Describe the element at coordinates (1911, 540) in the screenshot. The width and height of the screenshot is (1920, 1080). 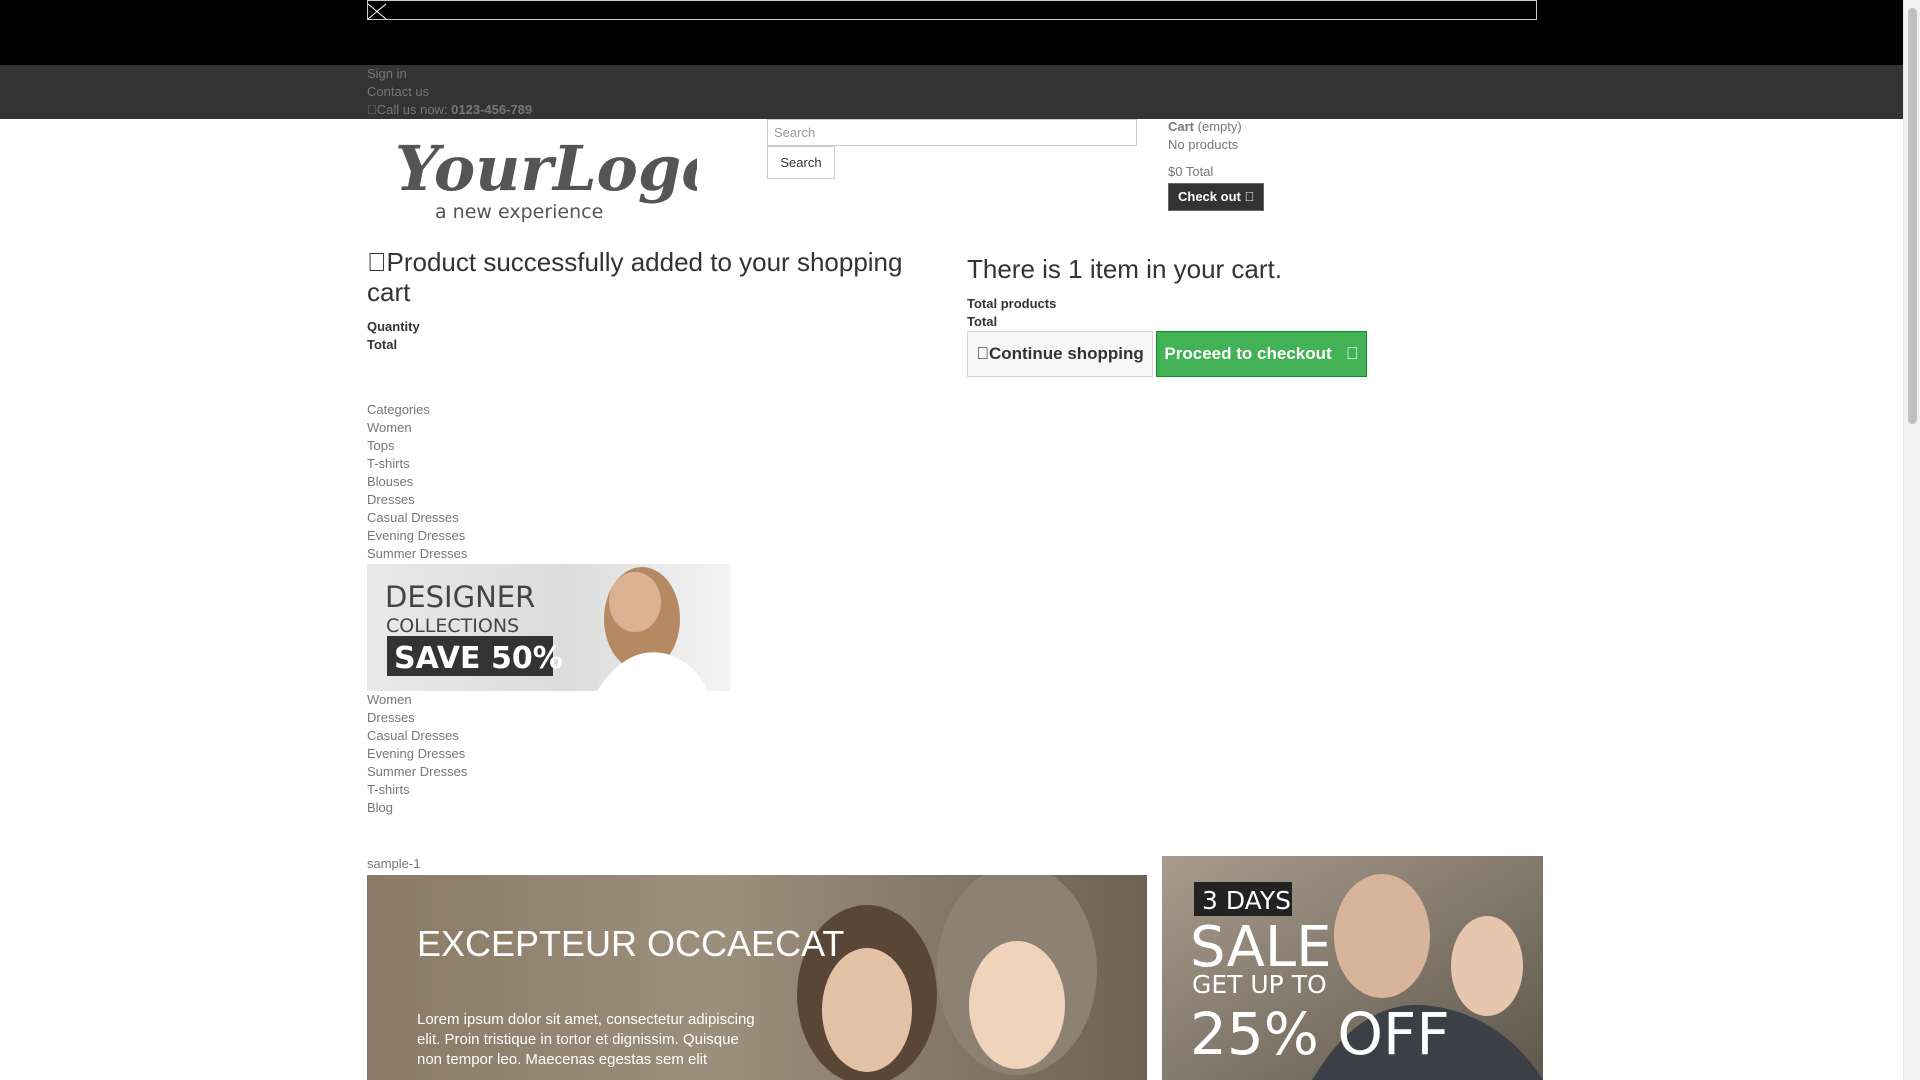
I see `page-scrollbar` at that location.